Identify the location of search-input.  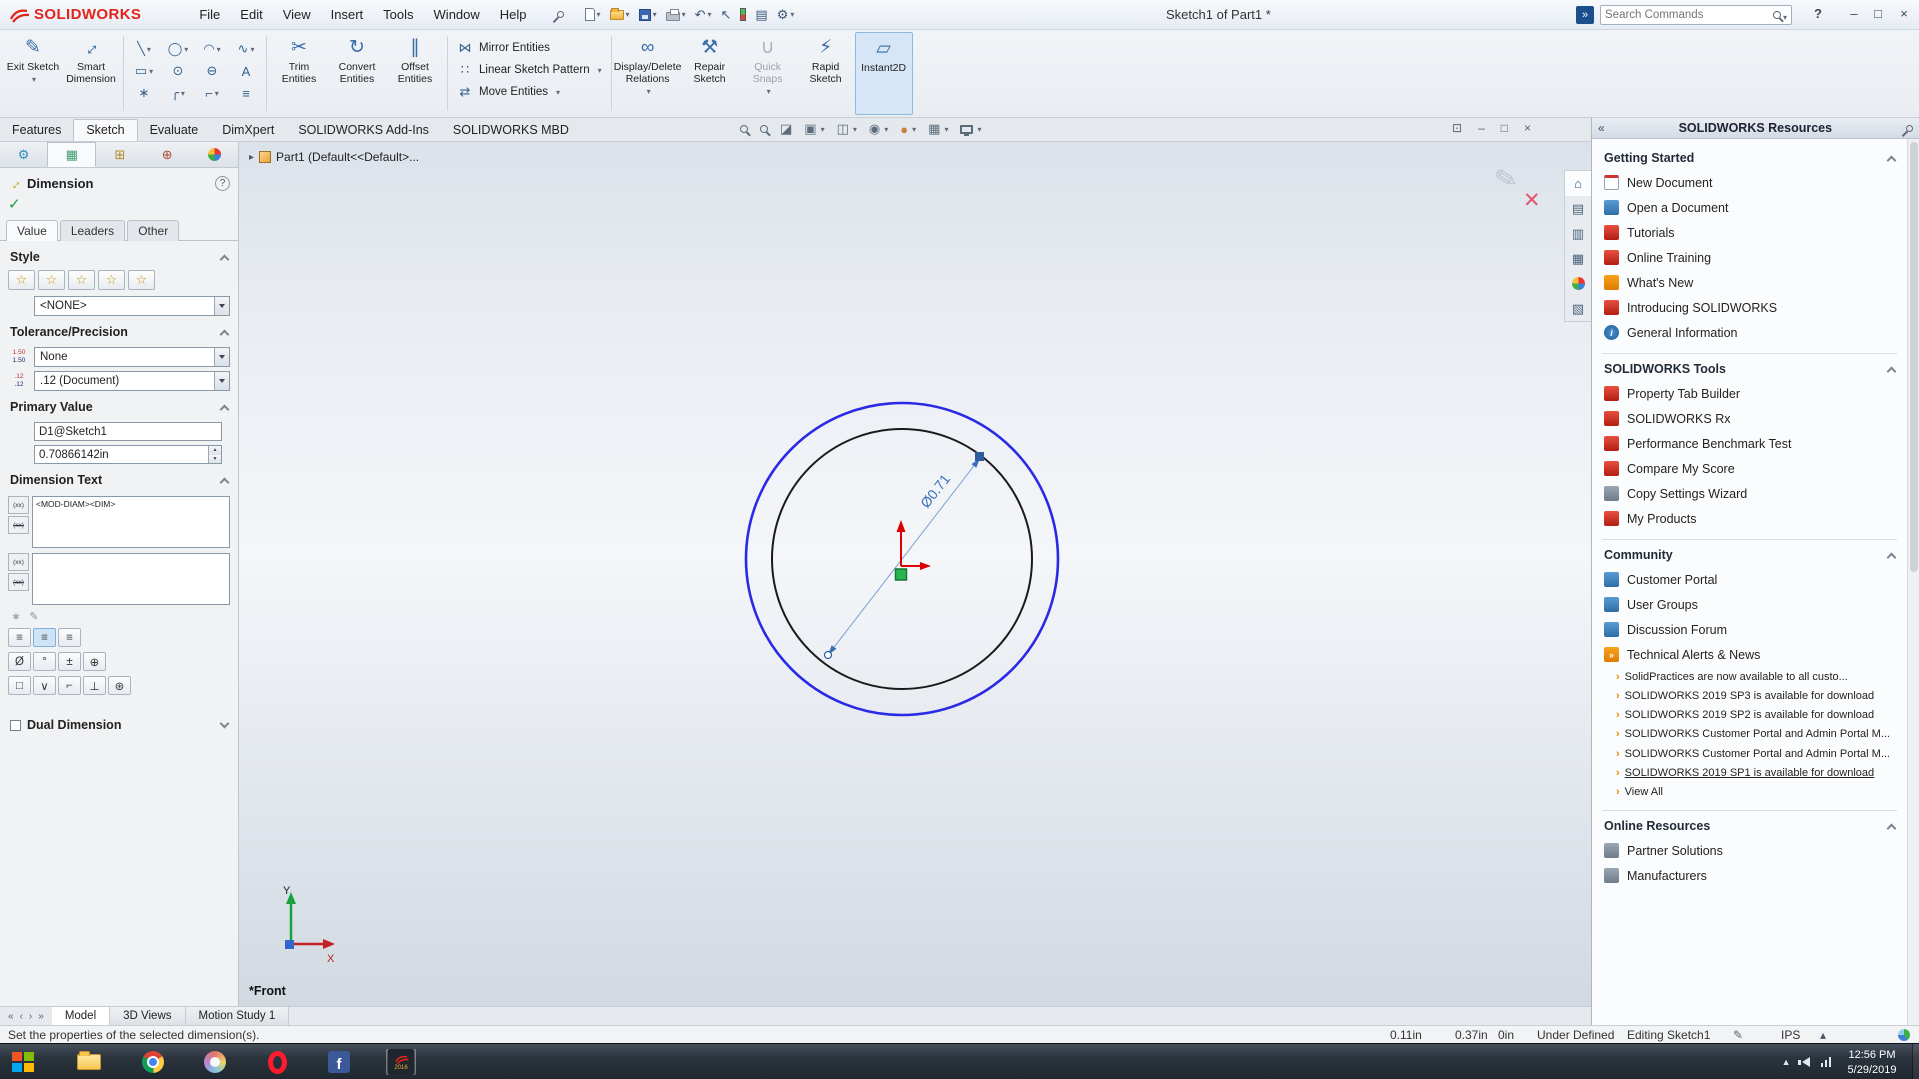
(1689, 15).